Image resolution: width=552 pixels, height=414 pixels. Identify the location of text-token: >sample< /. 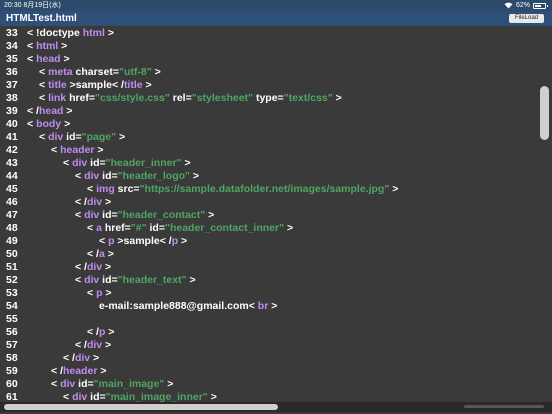
(95, 85).